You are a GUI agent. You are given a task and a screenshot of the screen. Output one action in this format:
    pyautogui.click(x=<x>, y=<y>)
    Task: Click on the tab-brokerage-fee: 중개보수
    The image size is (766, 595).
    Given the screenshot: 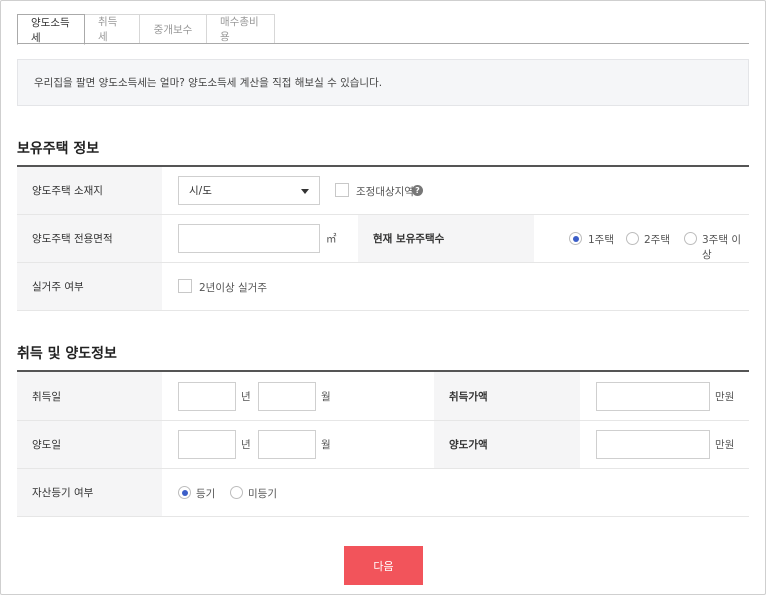 What is the action you would take?
    pyautogui.click(x=173, y=29)
    